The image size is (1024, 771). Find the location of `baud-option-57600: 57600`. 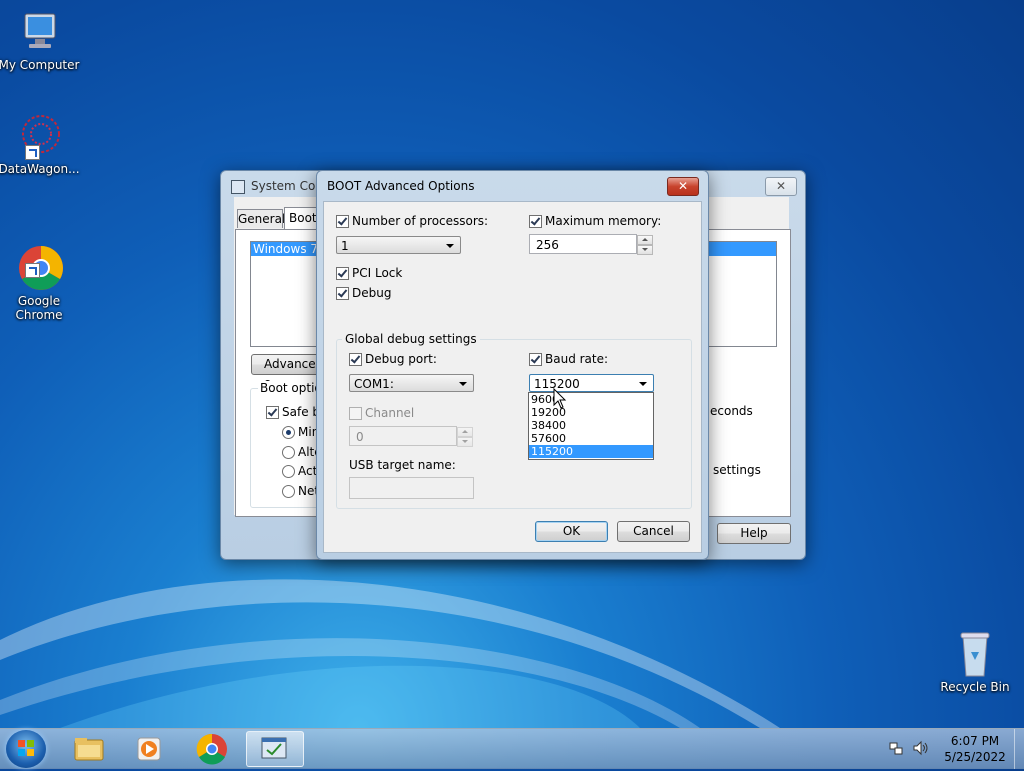

baud-option-57600: 57600 is located at coordinates (591, 438).